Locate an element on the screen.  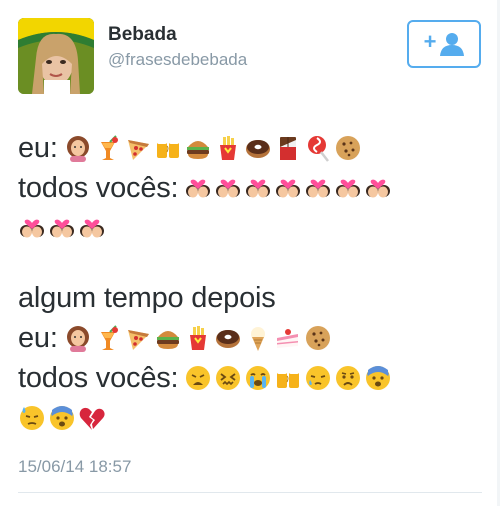
avatar is located at coordinates (56, 56).